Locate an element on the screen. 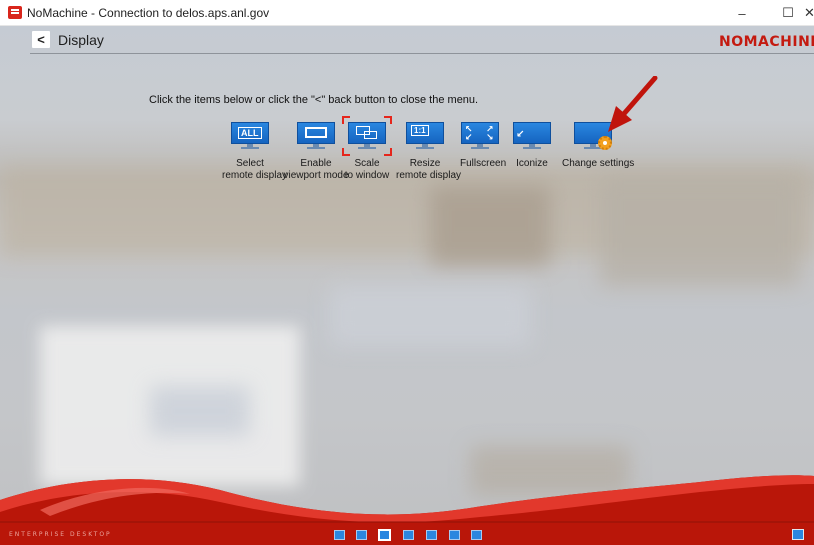 This screenshot has height=545, width=814. scale-to-window-item: Scale to window is located at coordinates (367, 149).